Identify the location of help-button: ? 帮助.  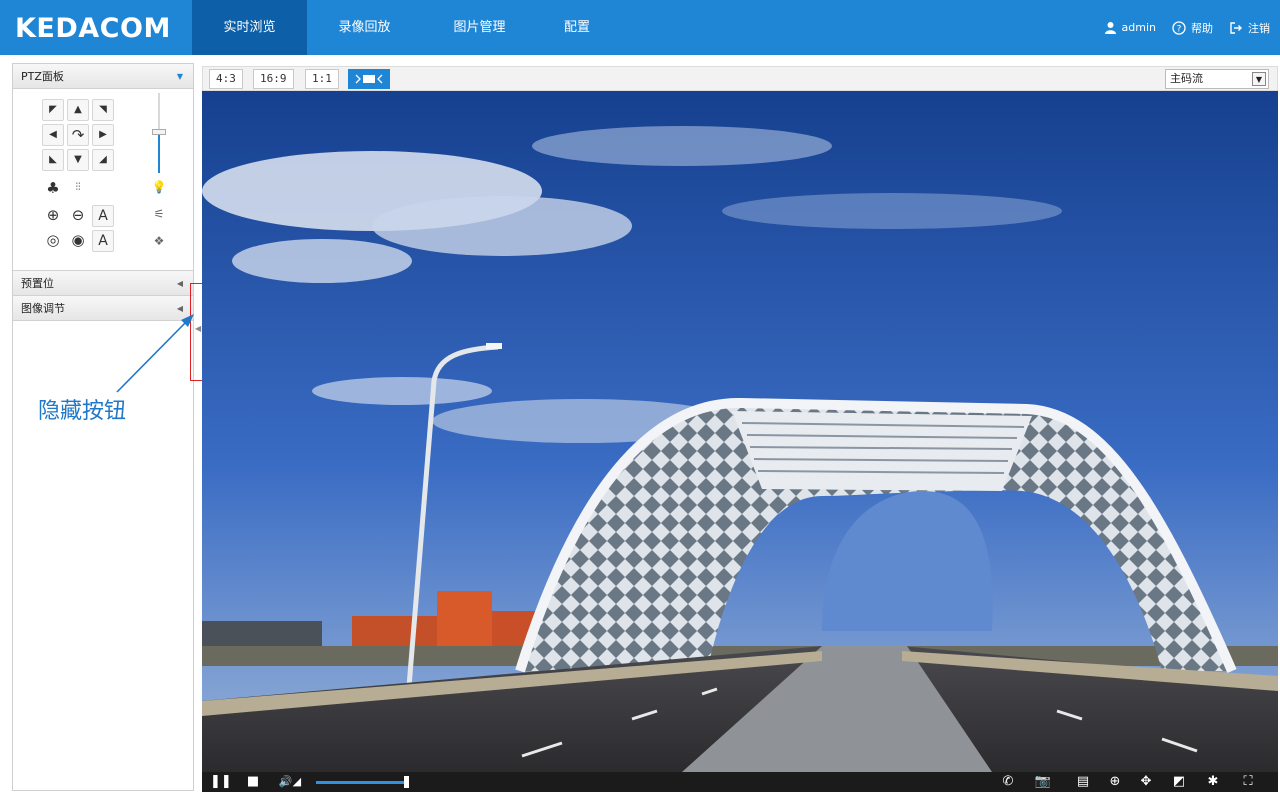
(1192, 28).